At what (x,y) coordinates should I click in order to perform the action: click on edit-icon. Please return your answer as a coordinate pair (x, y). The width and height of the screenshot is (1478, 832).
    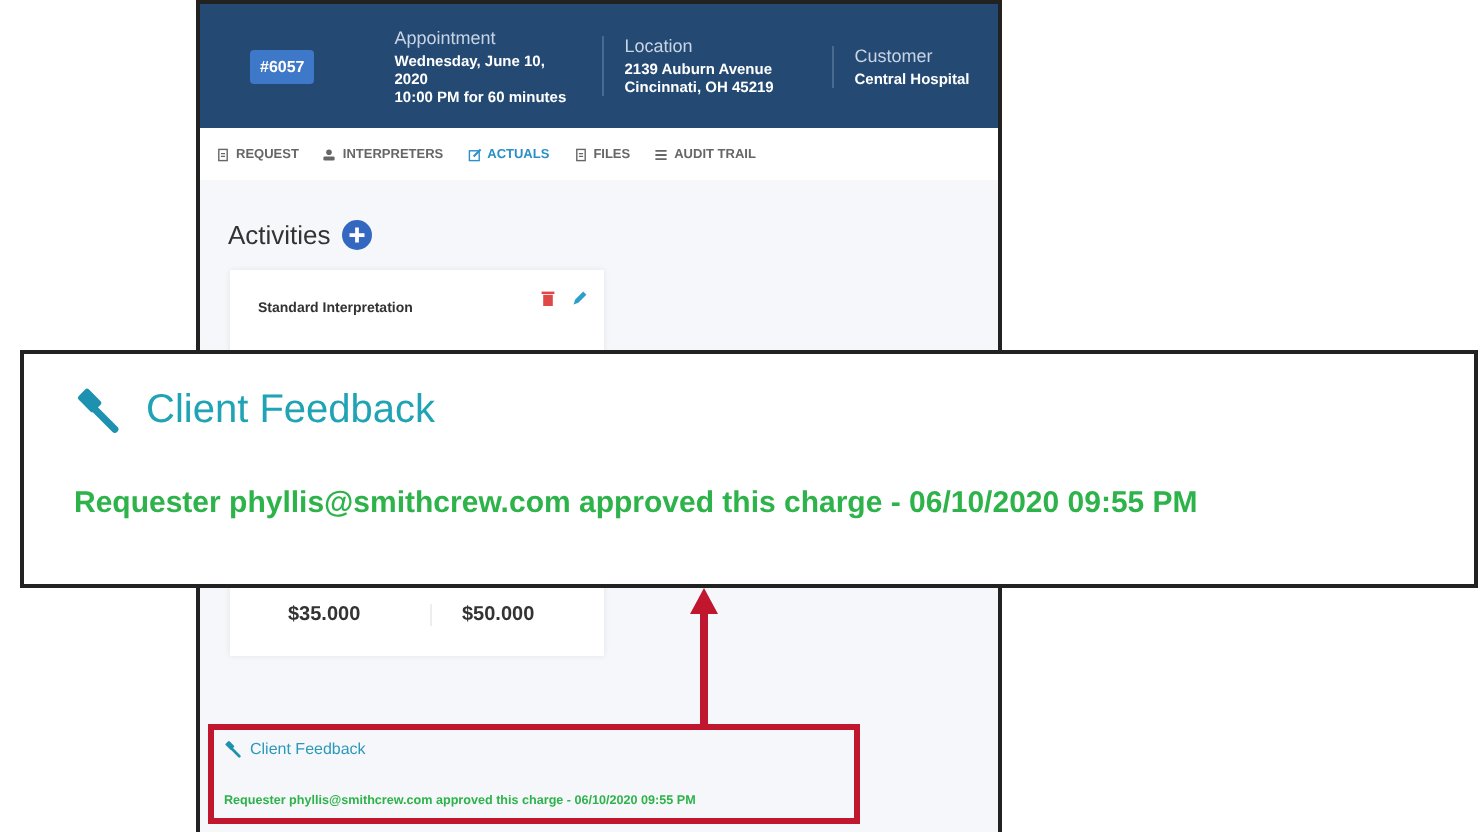
    Looking at the image, I should click on (474, 154).